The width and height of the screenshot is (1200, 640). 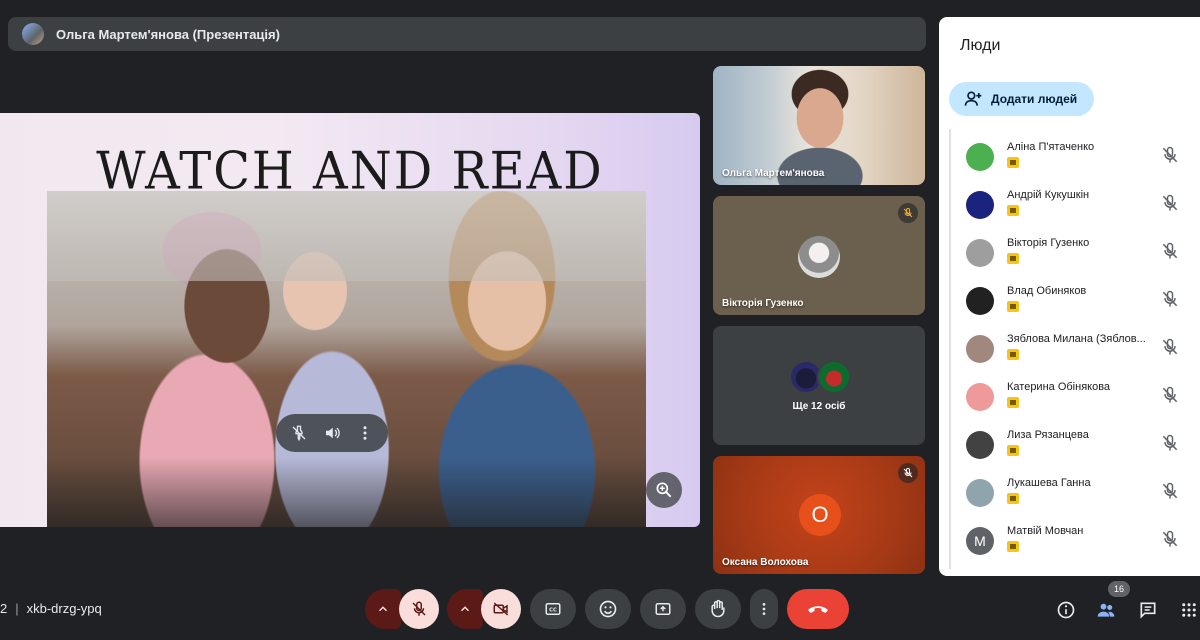 I want to click on more-participants-tile: Ще 12 осіб, so click(x=819, y=385).